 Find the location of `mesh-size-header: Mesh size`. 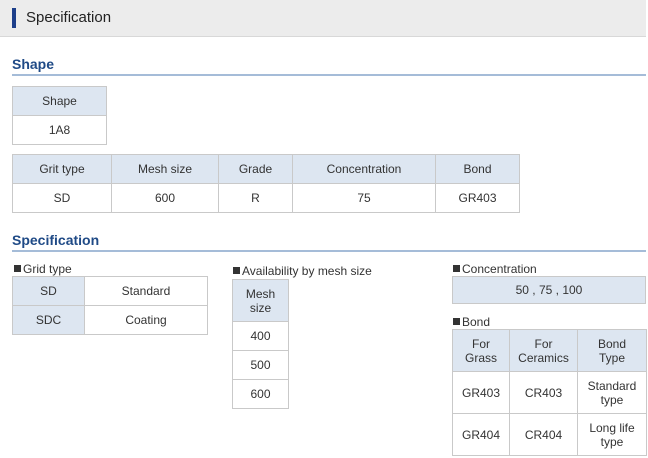

mesh-size-header: Mesh size is located at coordinates (260, 300).